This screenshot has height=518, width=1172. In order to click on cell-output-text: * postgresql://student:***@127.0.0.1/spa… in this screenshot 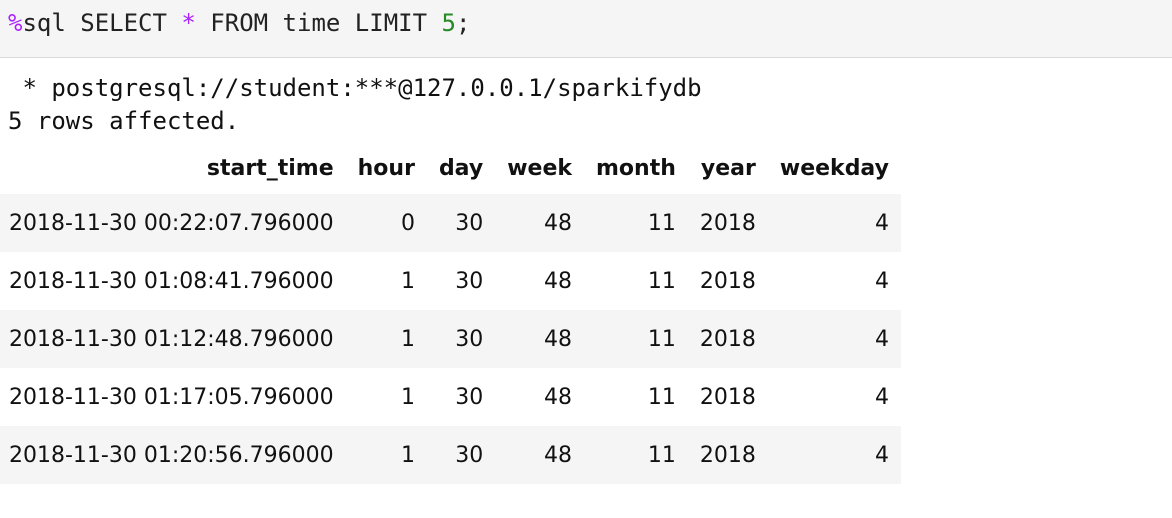, I will do `click(355, 105)`.